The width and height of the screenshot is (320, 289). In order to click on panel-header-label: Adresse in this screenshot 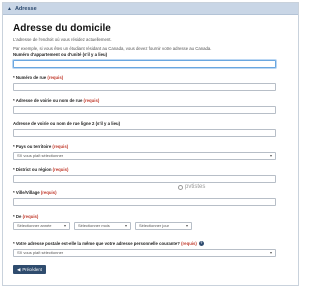, I will do `click(25, 8)`.